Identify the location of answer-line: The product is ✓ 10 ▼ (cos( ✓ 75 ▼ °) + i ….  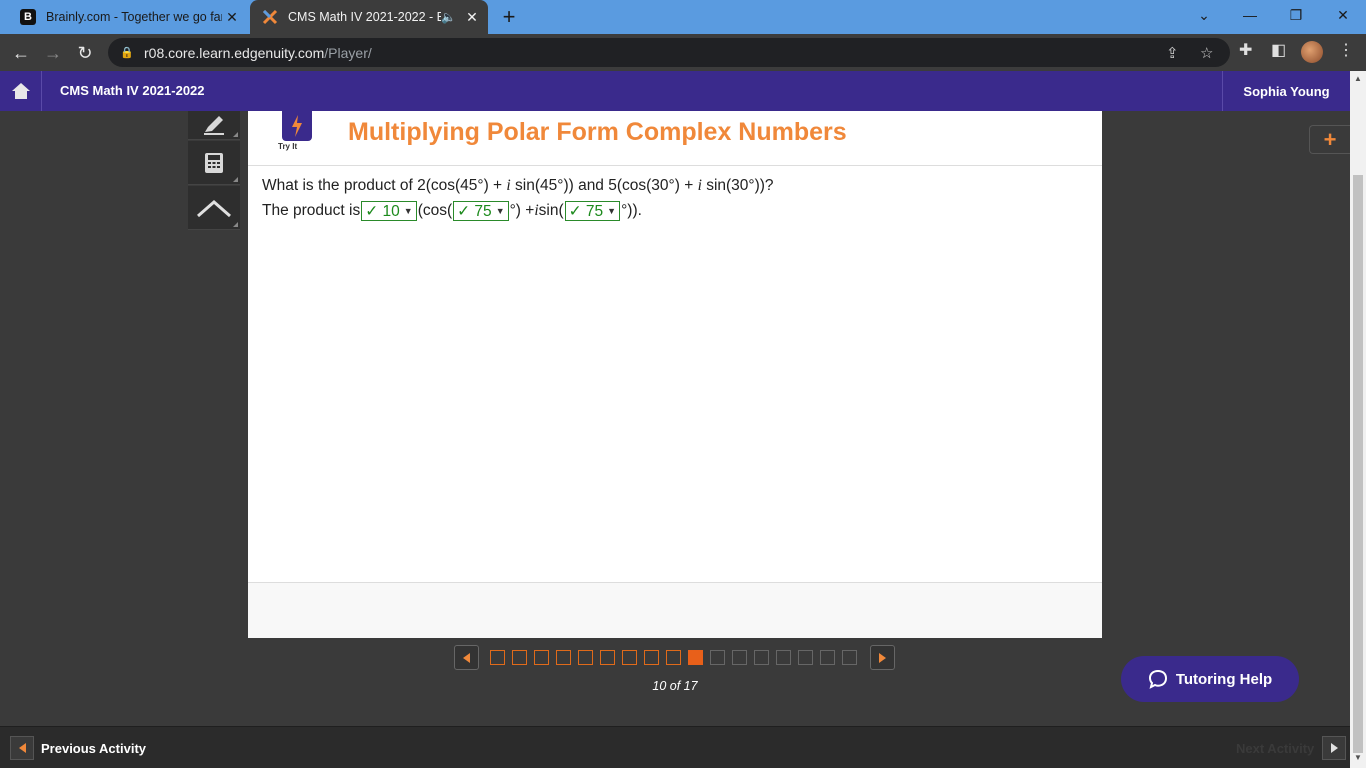
(452, 211).